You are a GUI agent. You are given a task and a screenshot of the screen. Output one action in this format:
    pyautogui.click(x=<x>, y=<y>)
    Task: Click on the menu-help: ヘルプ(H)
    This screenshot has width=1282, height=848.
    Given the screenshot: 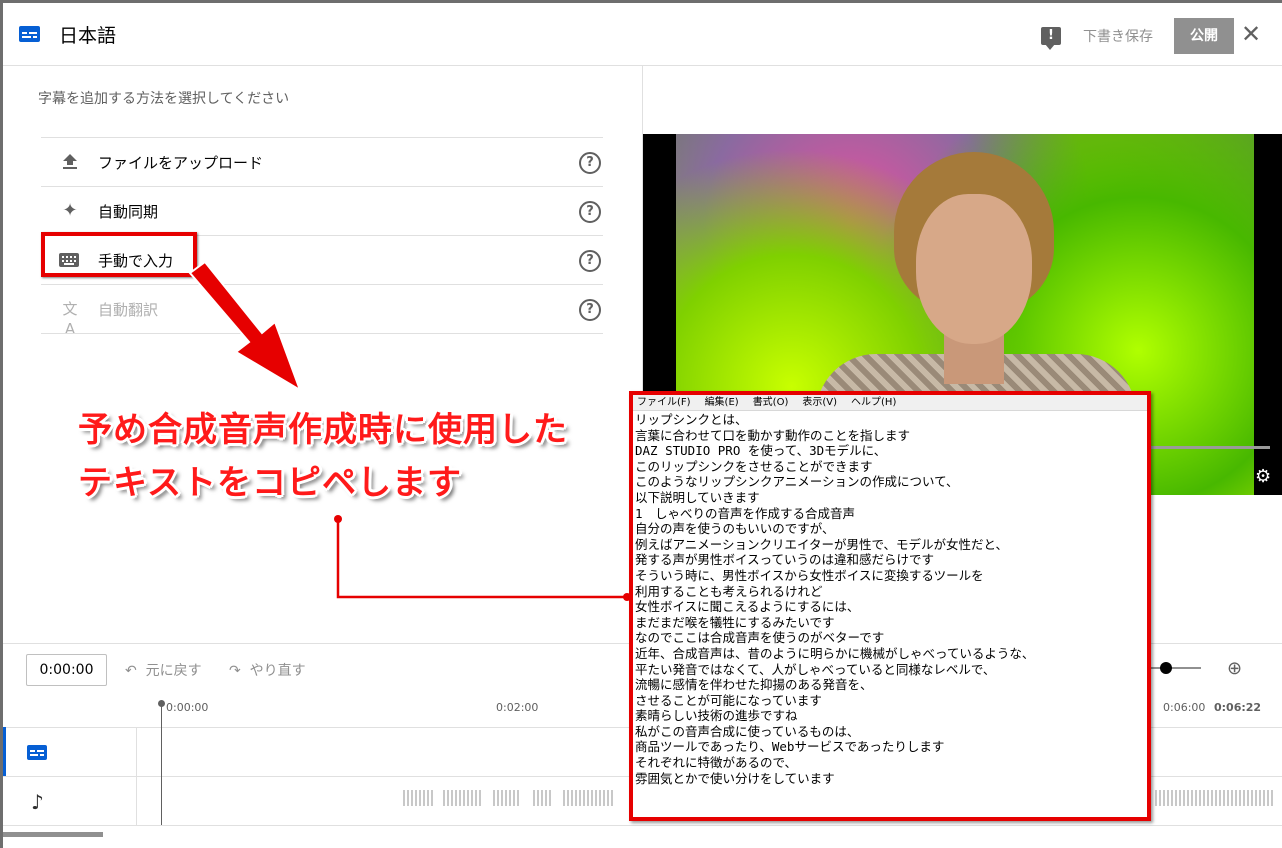 What is the action you would take?
    pyautogui.click(x=873, y=402)
    